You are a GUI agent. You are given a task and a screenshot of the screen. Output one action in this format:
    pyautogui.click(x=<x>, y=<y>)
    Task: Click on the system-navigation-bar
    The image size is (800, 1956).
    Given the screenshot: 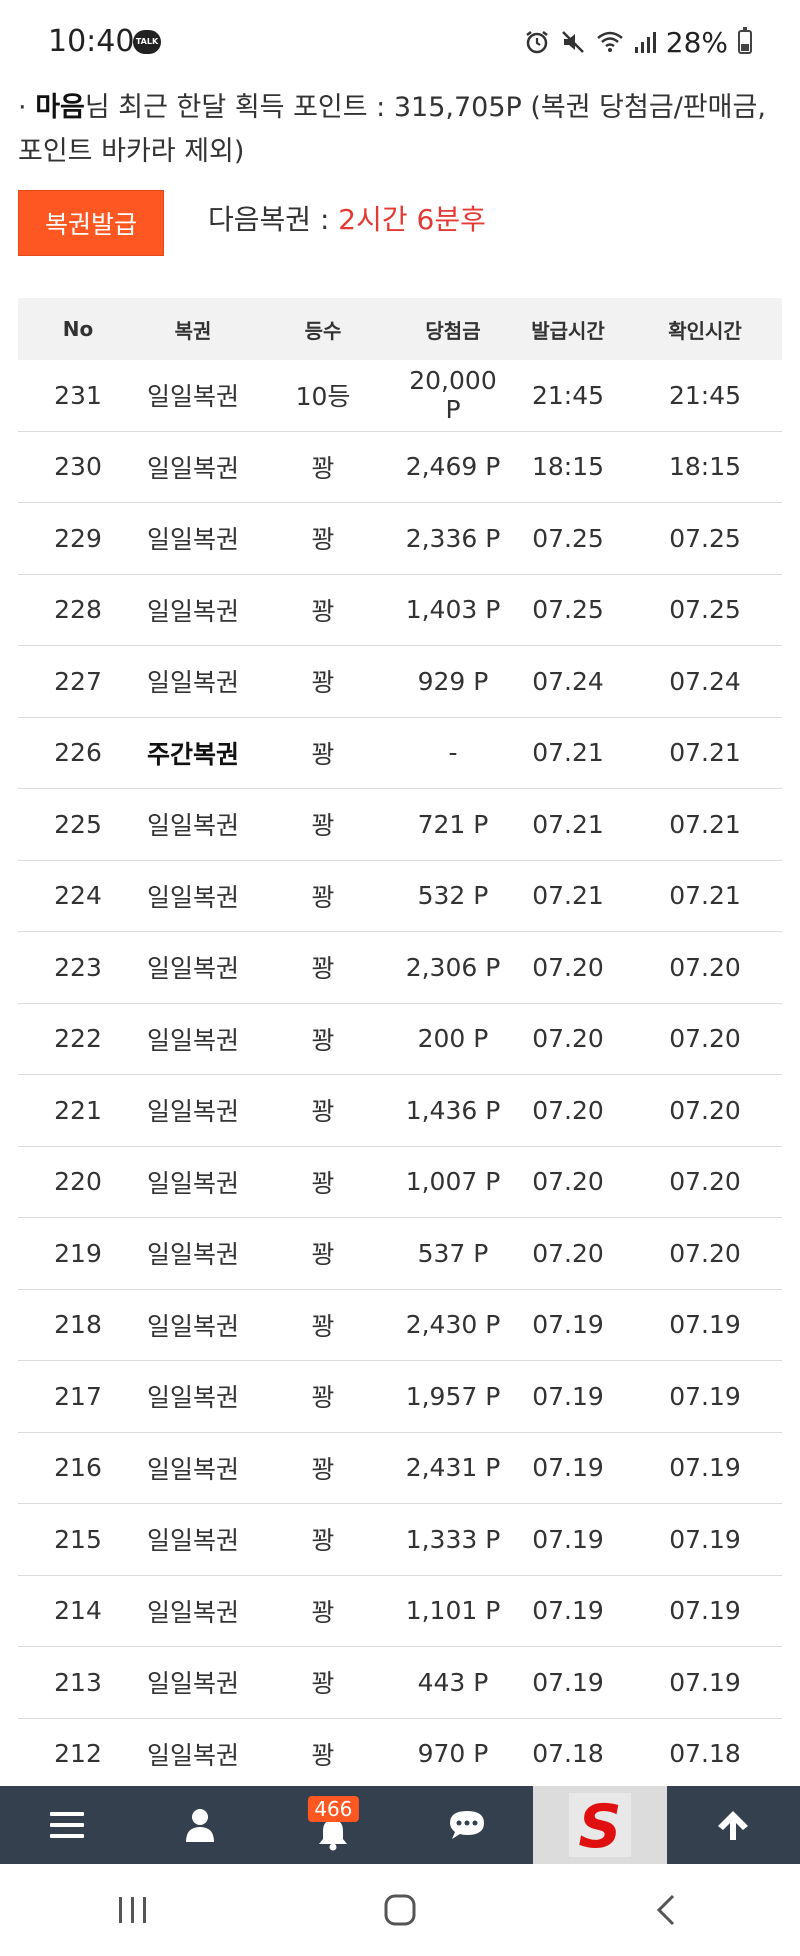 What is the action you would take?
    pyautogui.click(x=400, y=1910)
    